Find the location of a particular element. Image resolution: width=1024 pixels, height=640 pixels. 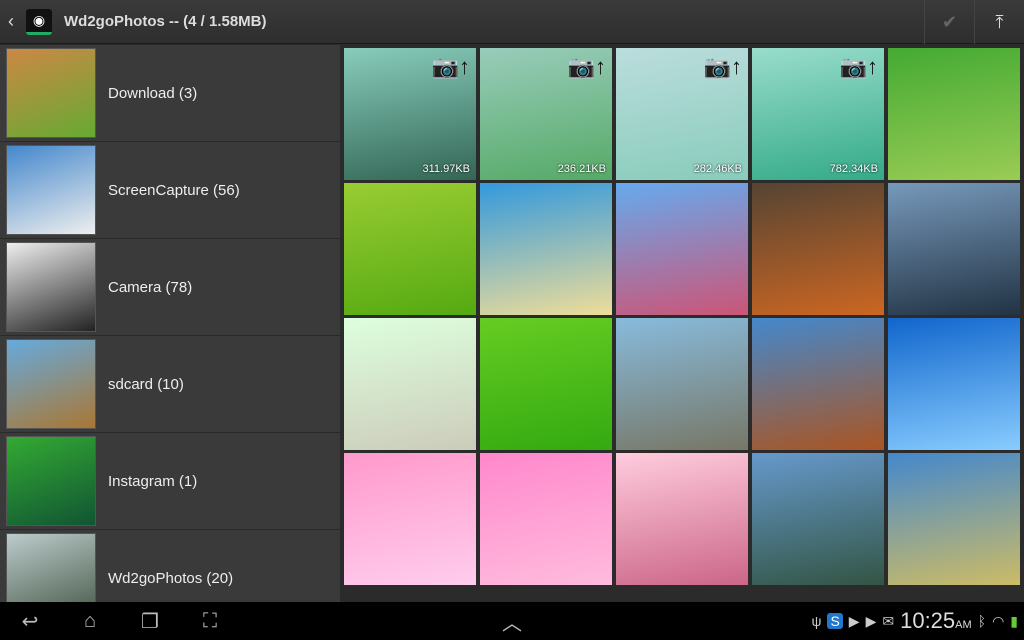

folder-label: Camera (78) is located at coordinates (150, 287).